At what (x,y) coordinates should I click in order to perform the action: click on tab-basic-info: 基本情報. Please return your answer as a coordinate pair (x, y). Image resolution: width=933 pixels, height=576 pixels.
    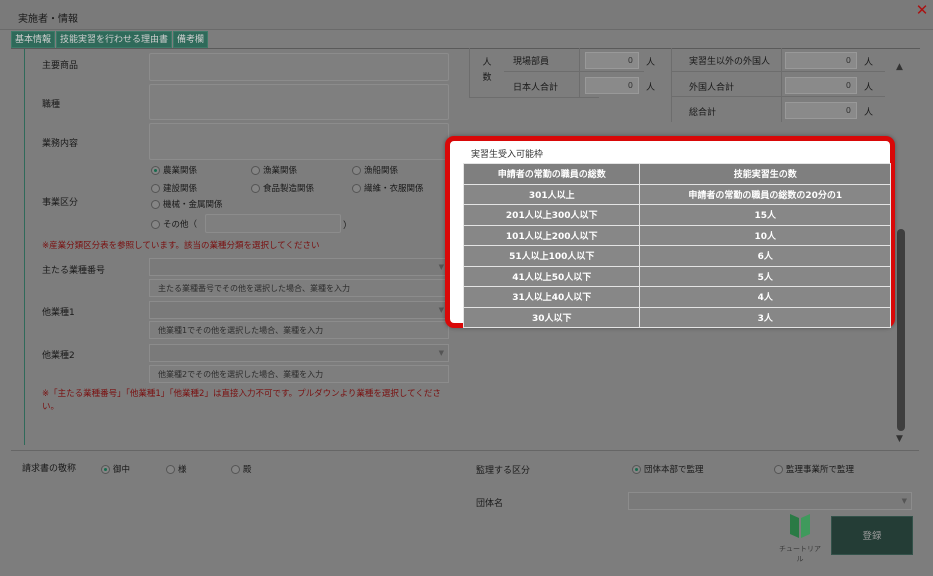
    Looking at the image, I should click on (33, 39).